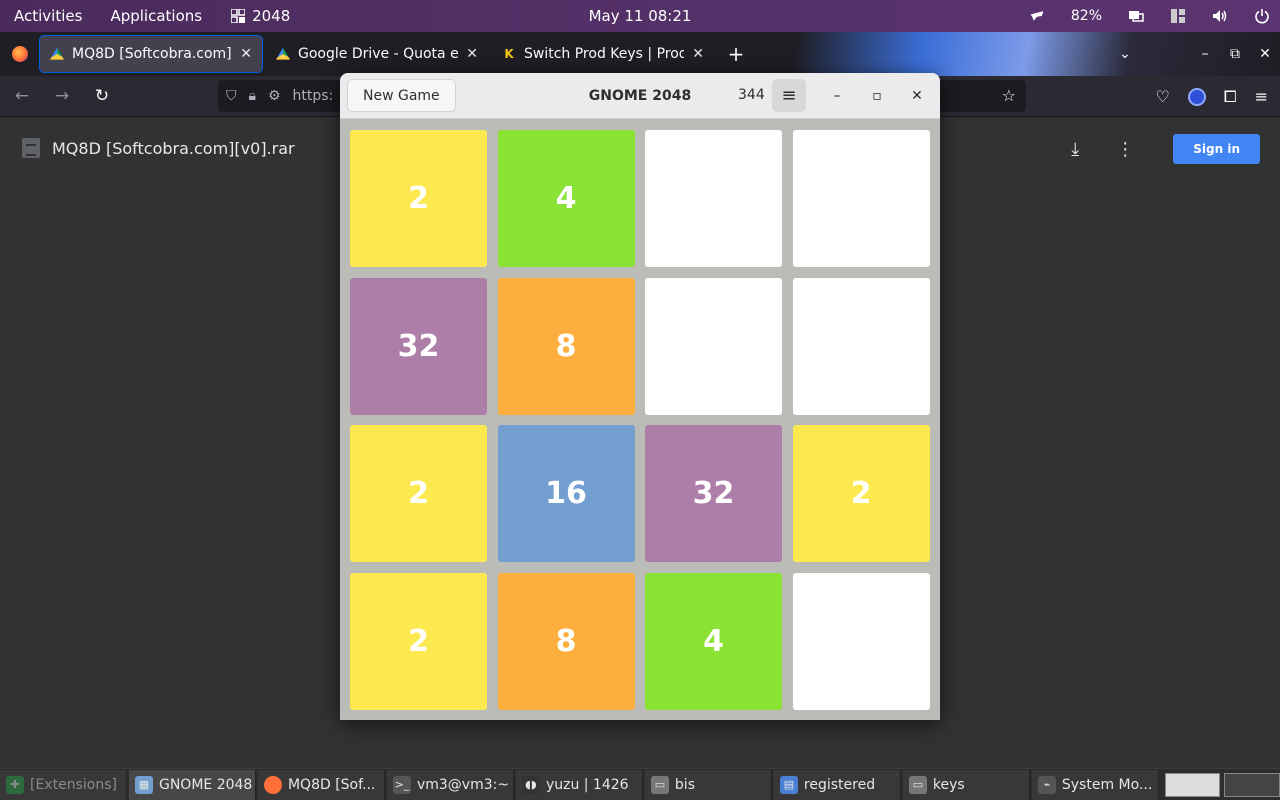  What do you see at coordinates (1075, 149) in the screenshot?
I see `download-icon: ⤓` at bounding box center [1075, 149].